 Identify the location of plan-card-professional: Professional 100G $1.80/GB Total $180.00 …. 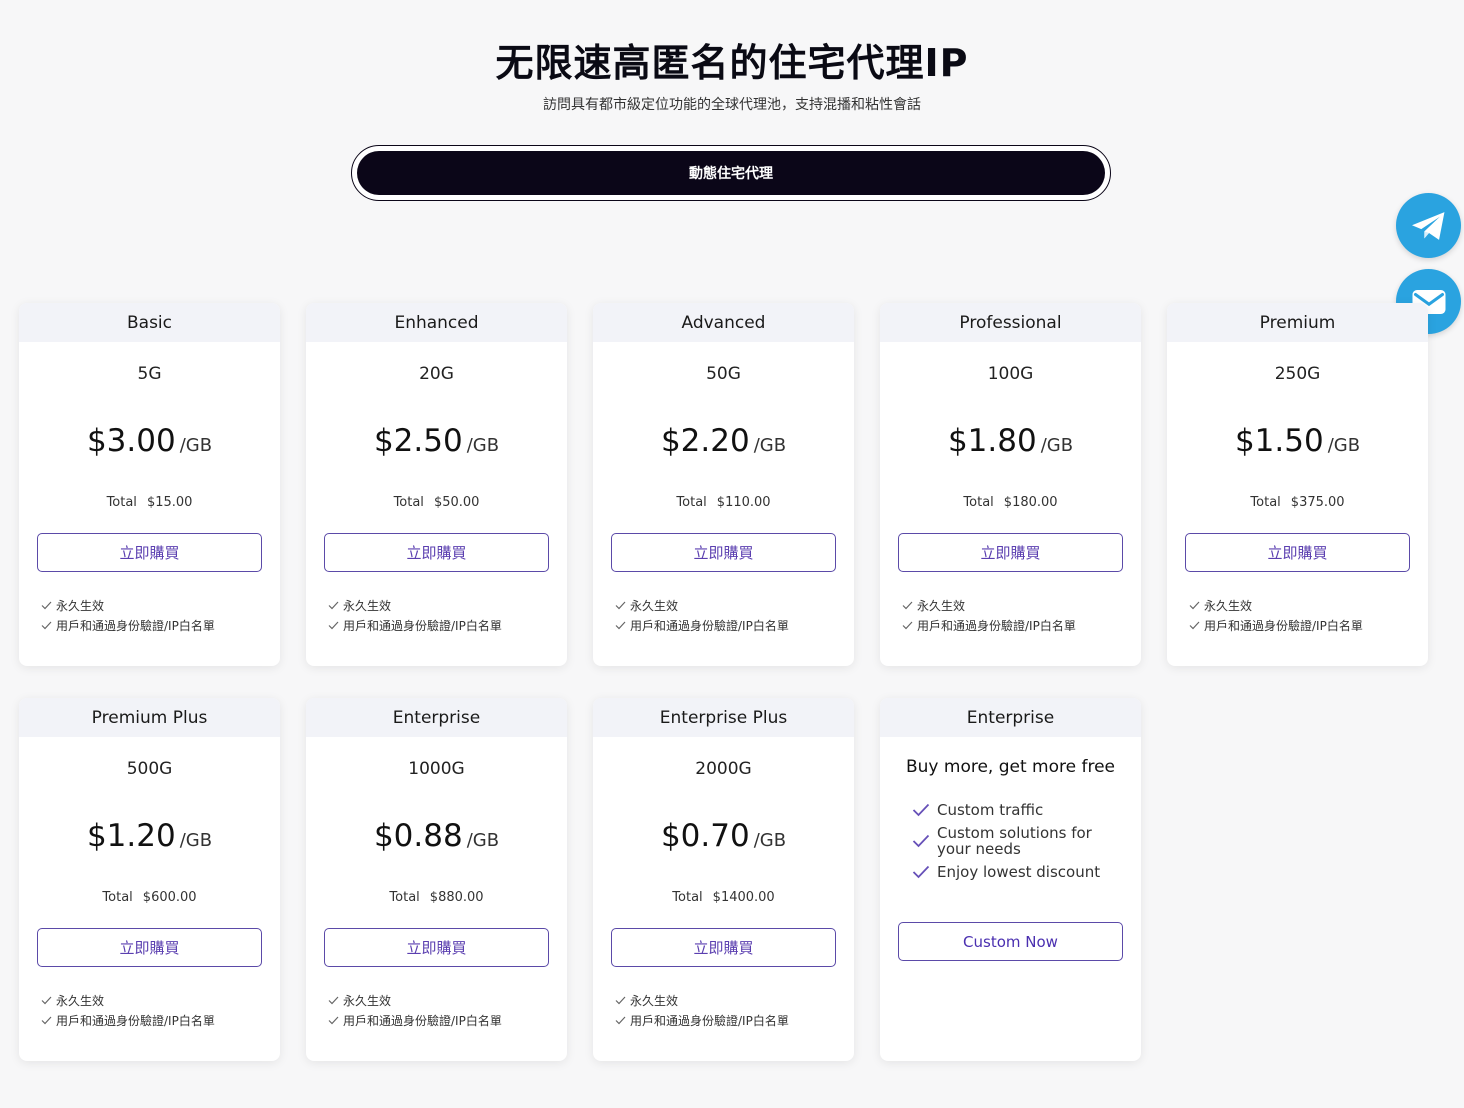
(1010, 484).